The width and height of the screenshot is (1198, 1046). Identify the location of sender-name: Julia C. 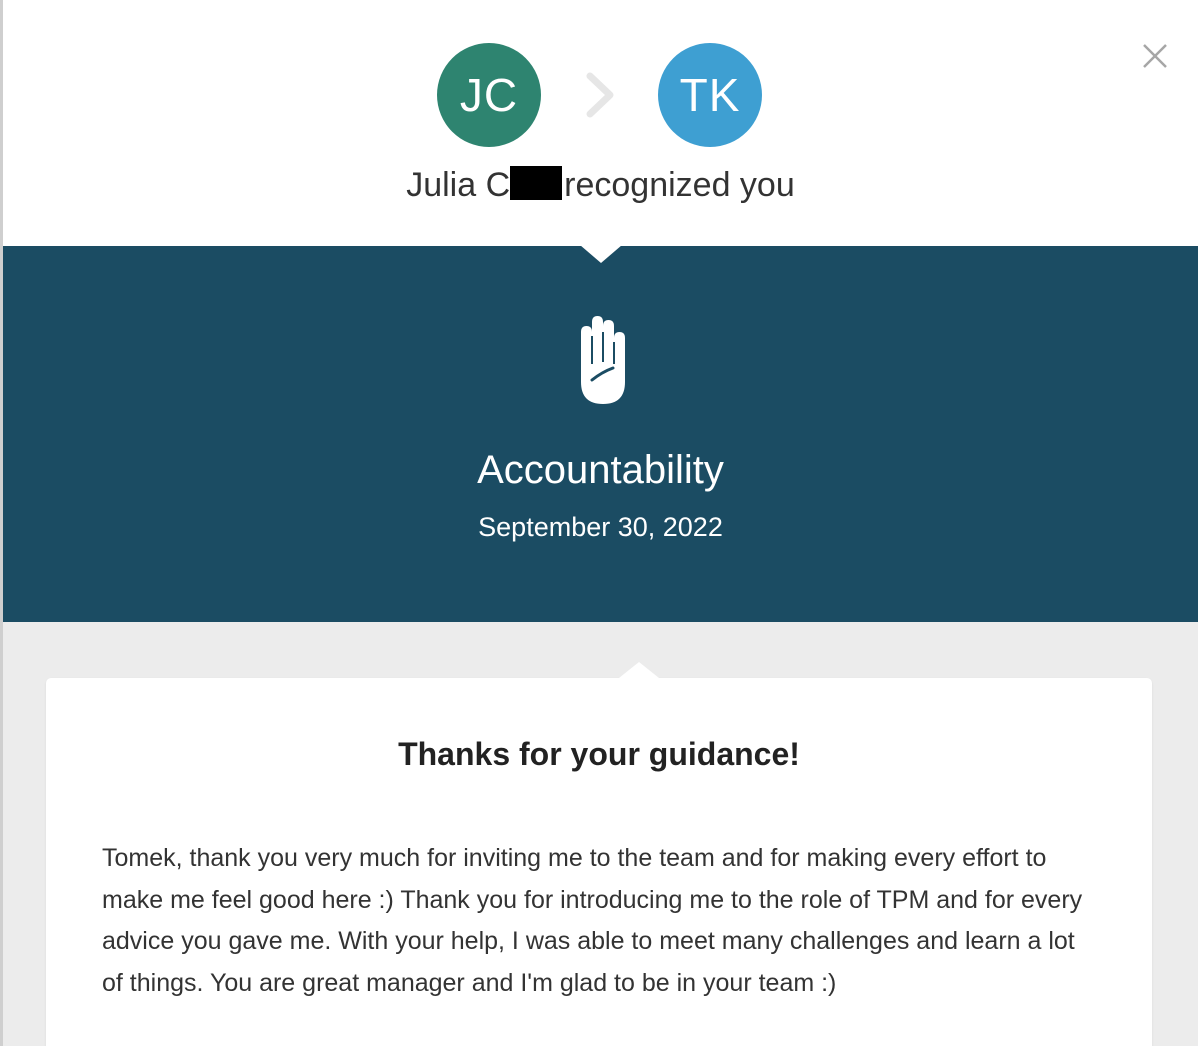
(458, 185).